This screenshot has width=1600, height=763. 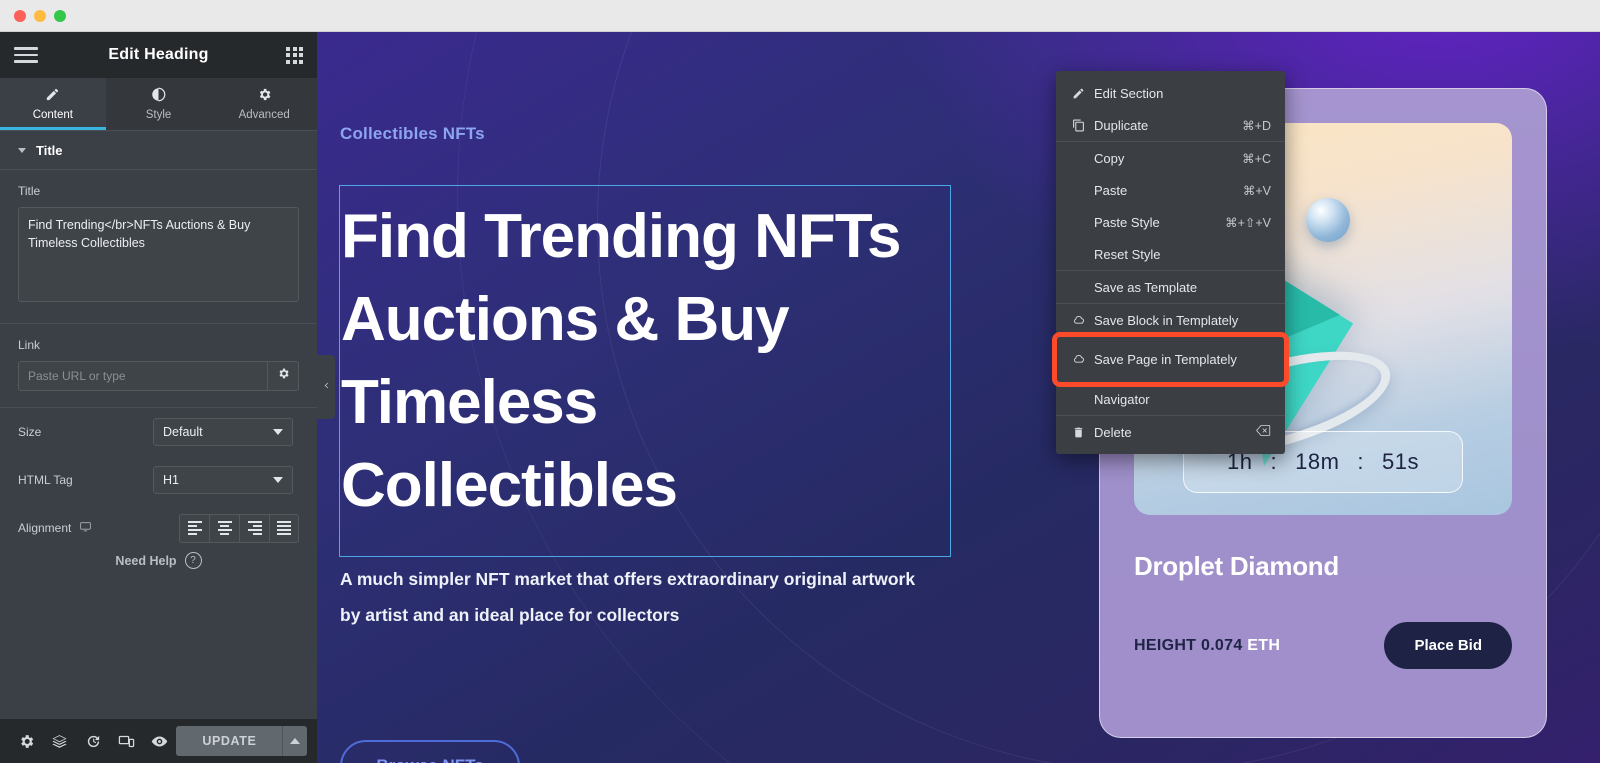 I want to click on tab-style: Style, so click(x=159, y=104).